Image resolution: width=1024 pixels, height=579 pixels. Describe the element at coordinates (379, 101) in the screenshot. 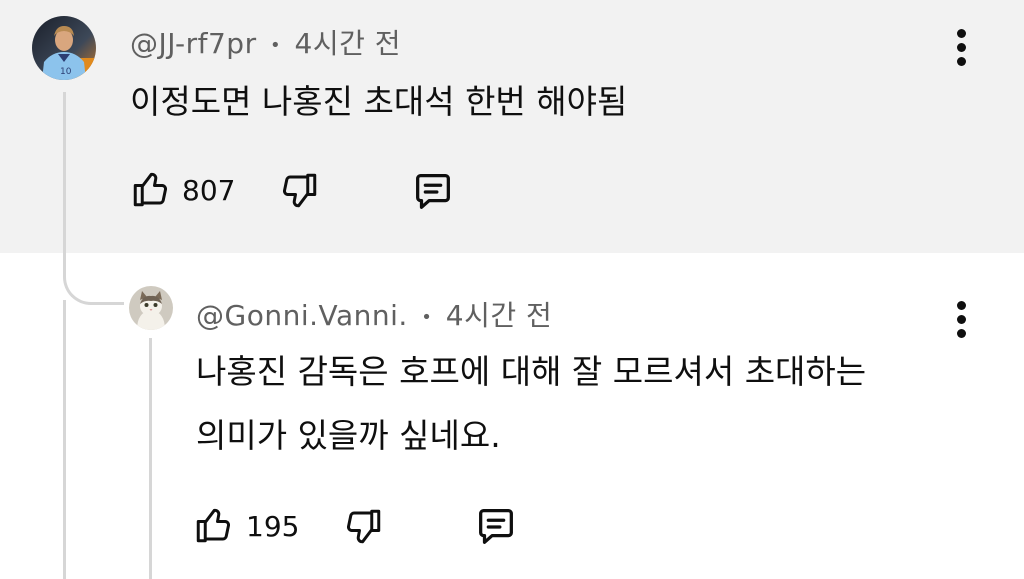

I see `comment-text: 이정도면 나홍진 초대석 한번 해야됨` at that location.